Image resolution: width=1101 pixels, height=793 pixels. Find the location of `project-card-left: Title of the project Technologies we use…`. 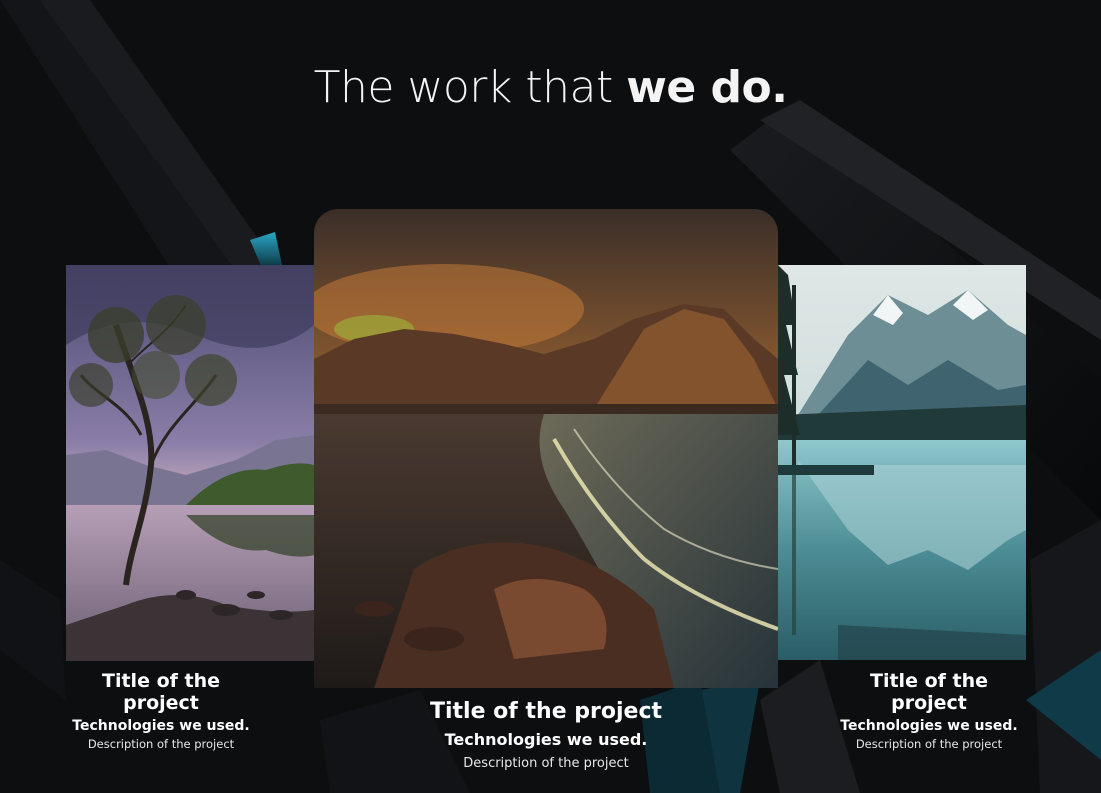

project-card-left: Title of the project Technologies we use… is located at coordinates (190, 508).